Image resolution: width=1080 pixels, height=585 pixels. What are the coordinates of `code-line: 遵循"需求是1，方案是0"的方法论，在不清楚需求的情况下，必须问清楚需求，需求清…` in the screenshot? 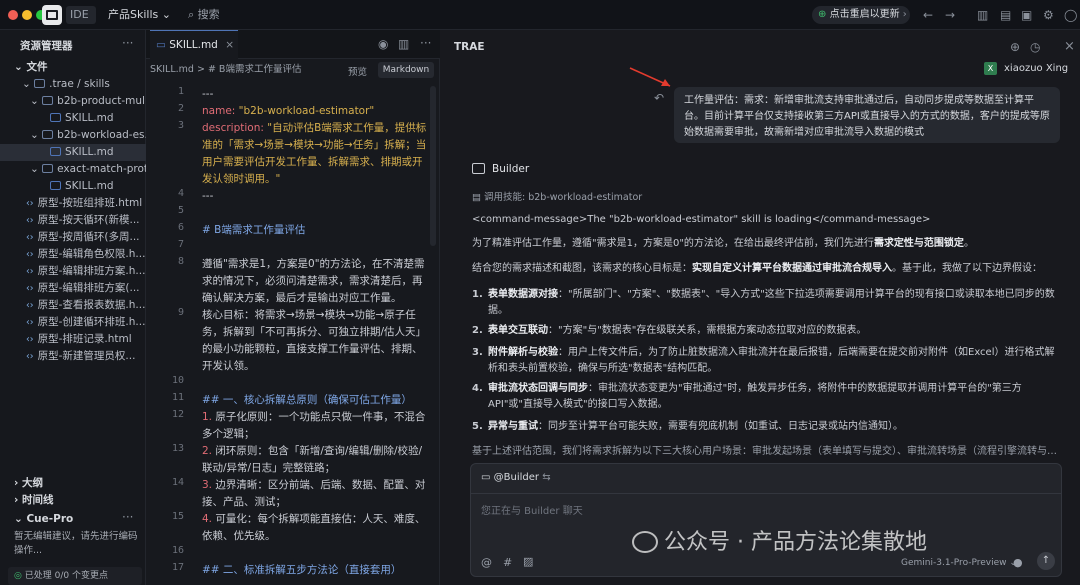 It's located at (315, 281).